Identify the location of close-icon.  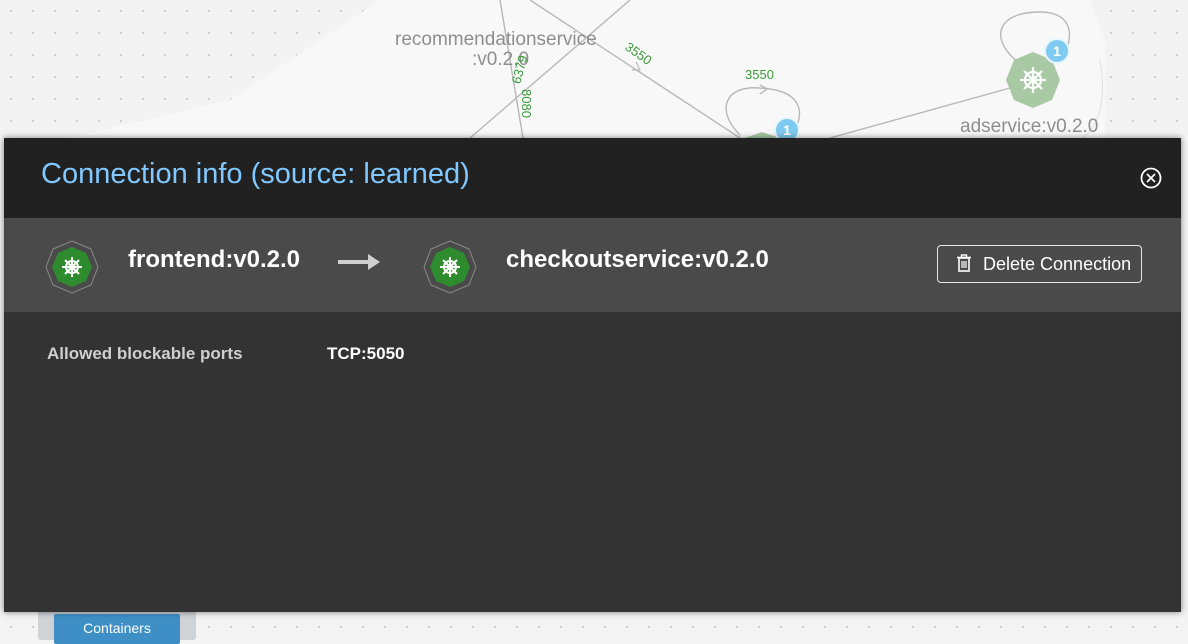
(1151, 178).